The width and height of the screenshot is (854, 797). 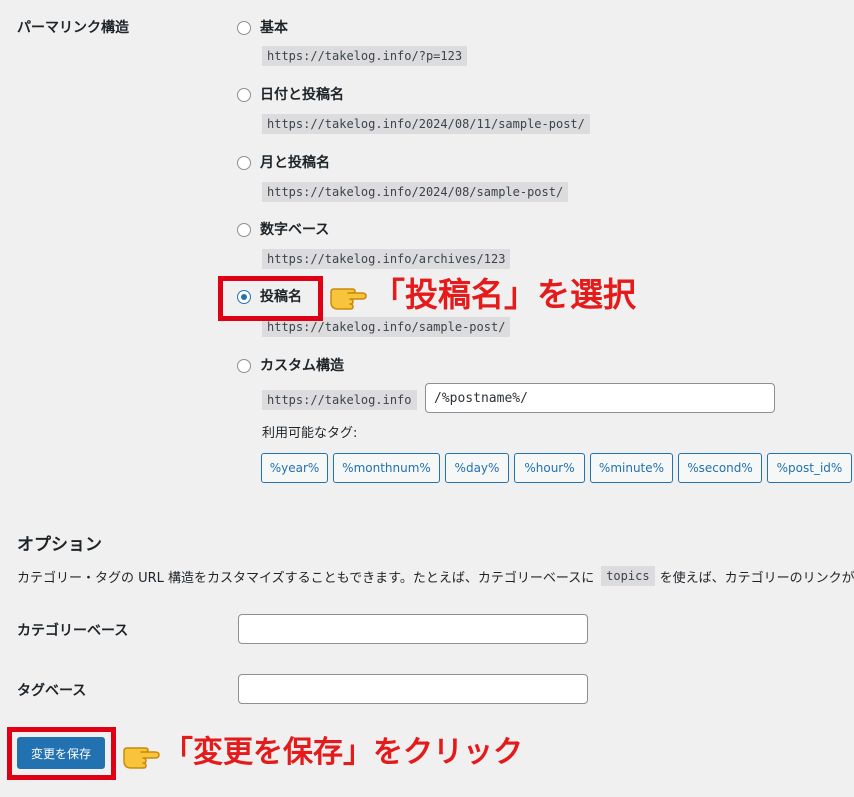 What do you see at coordinates (549, 468) in the screenshot?
I see `tag-button-hour: %hour%` at bounding box center [549, 468].